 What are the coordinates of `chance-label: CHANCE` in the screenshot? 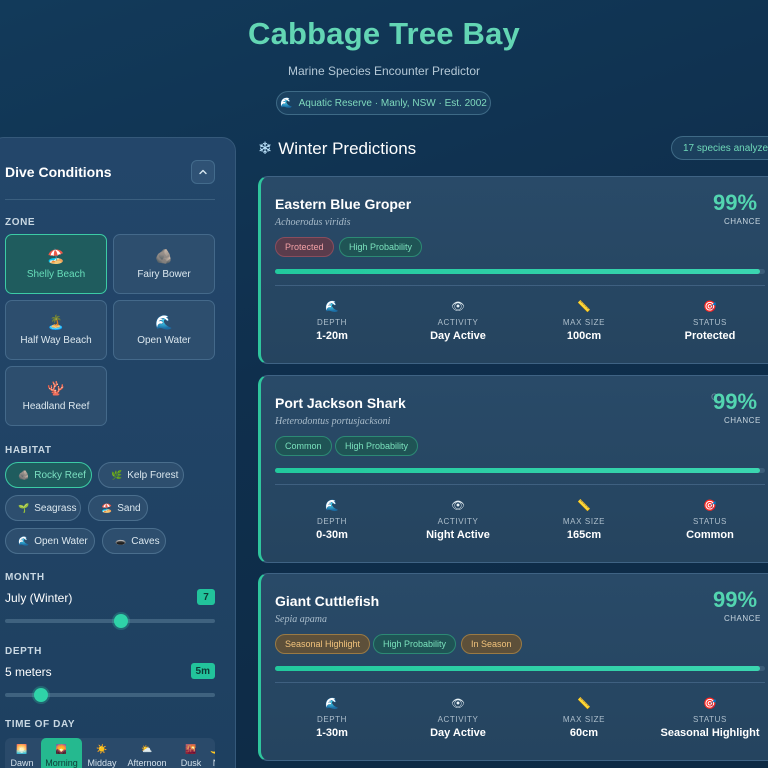 It's located at (742, 221).